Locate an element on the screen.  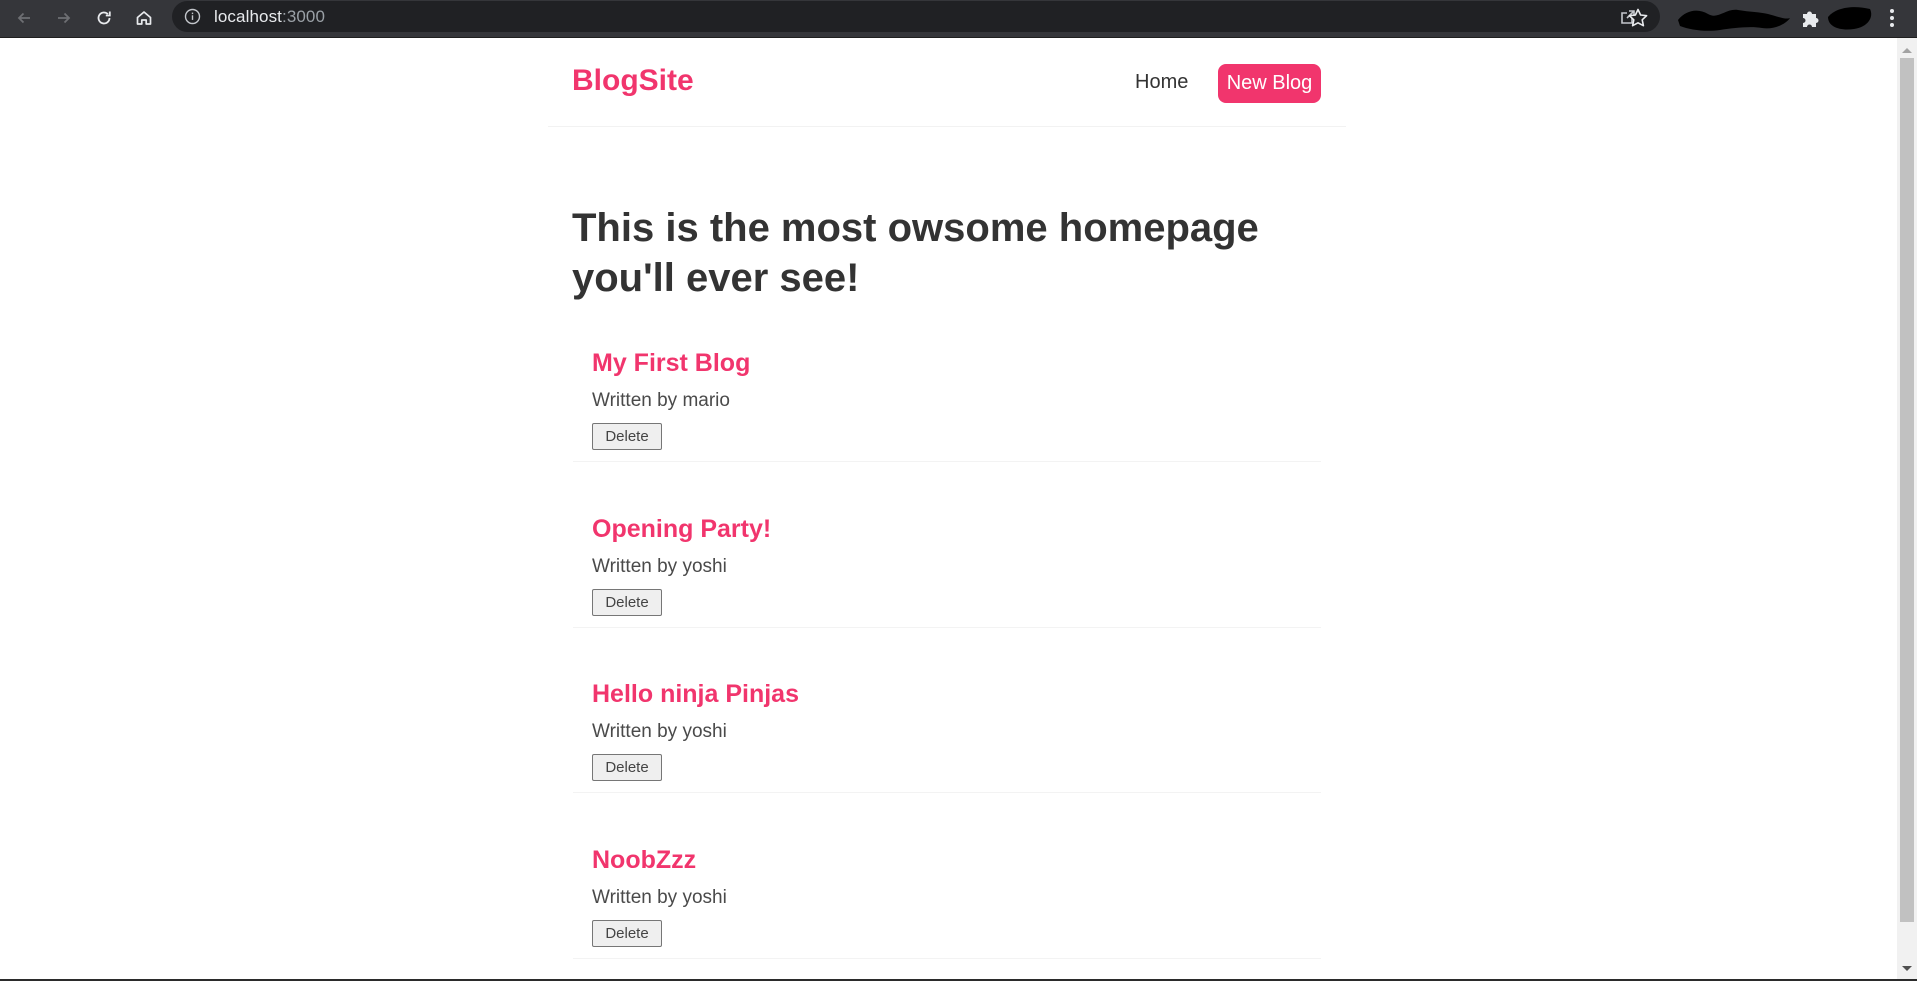
back-arrow-icon is located at coordinates (24, 18).